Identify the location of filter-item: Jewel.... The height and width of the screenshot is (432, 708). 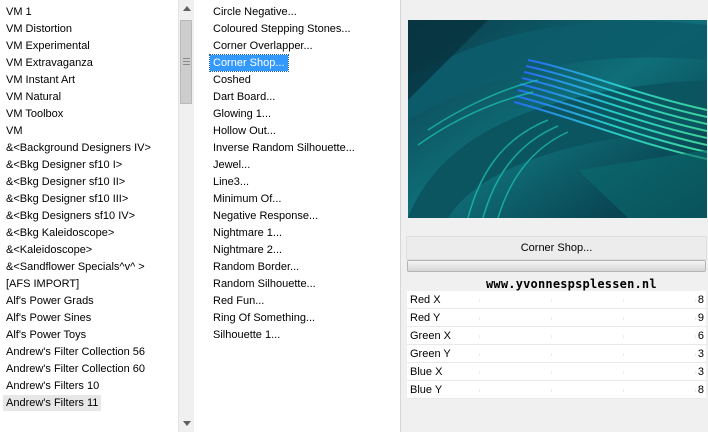
(231, 165).